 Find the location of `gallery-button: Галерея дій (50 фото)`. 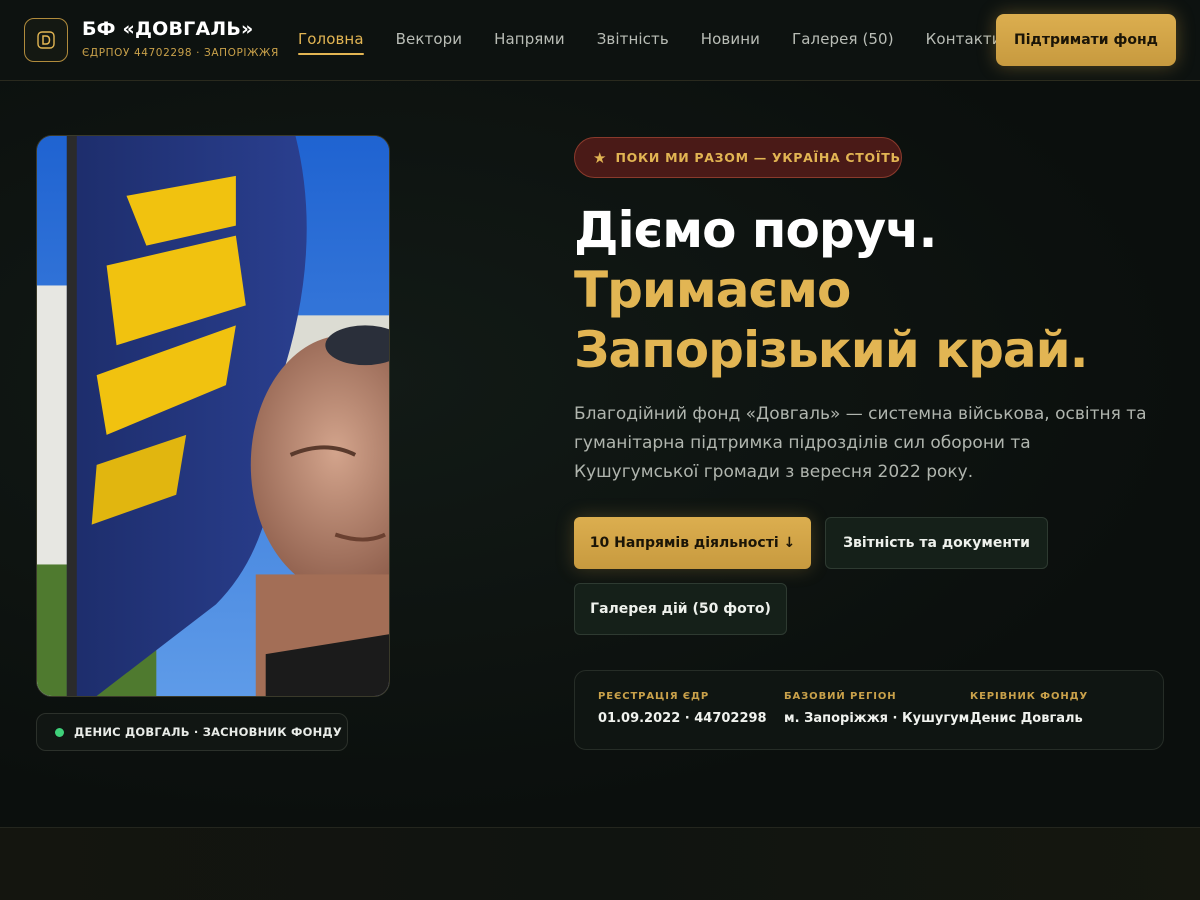

gallery-button: Галерея дій (50 фото) is located at coordinates (680, 609).